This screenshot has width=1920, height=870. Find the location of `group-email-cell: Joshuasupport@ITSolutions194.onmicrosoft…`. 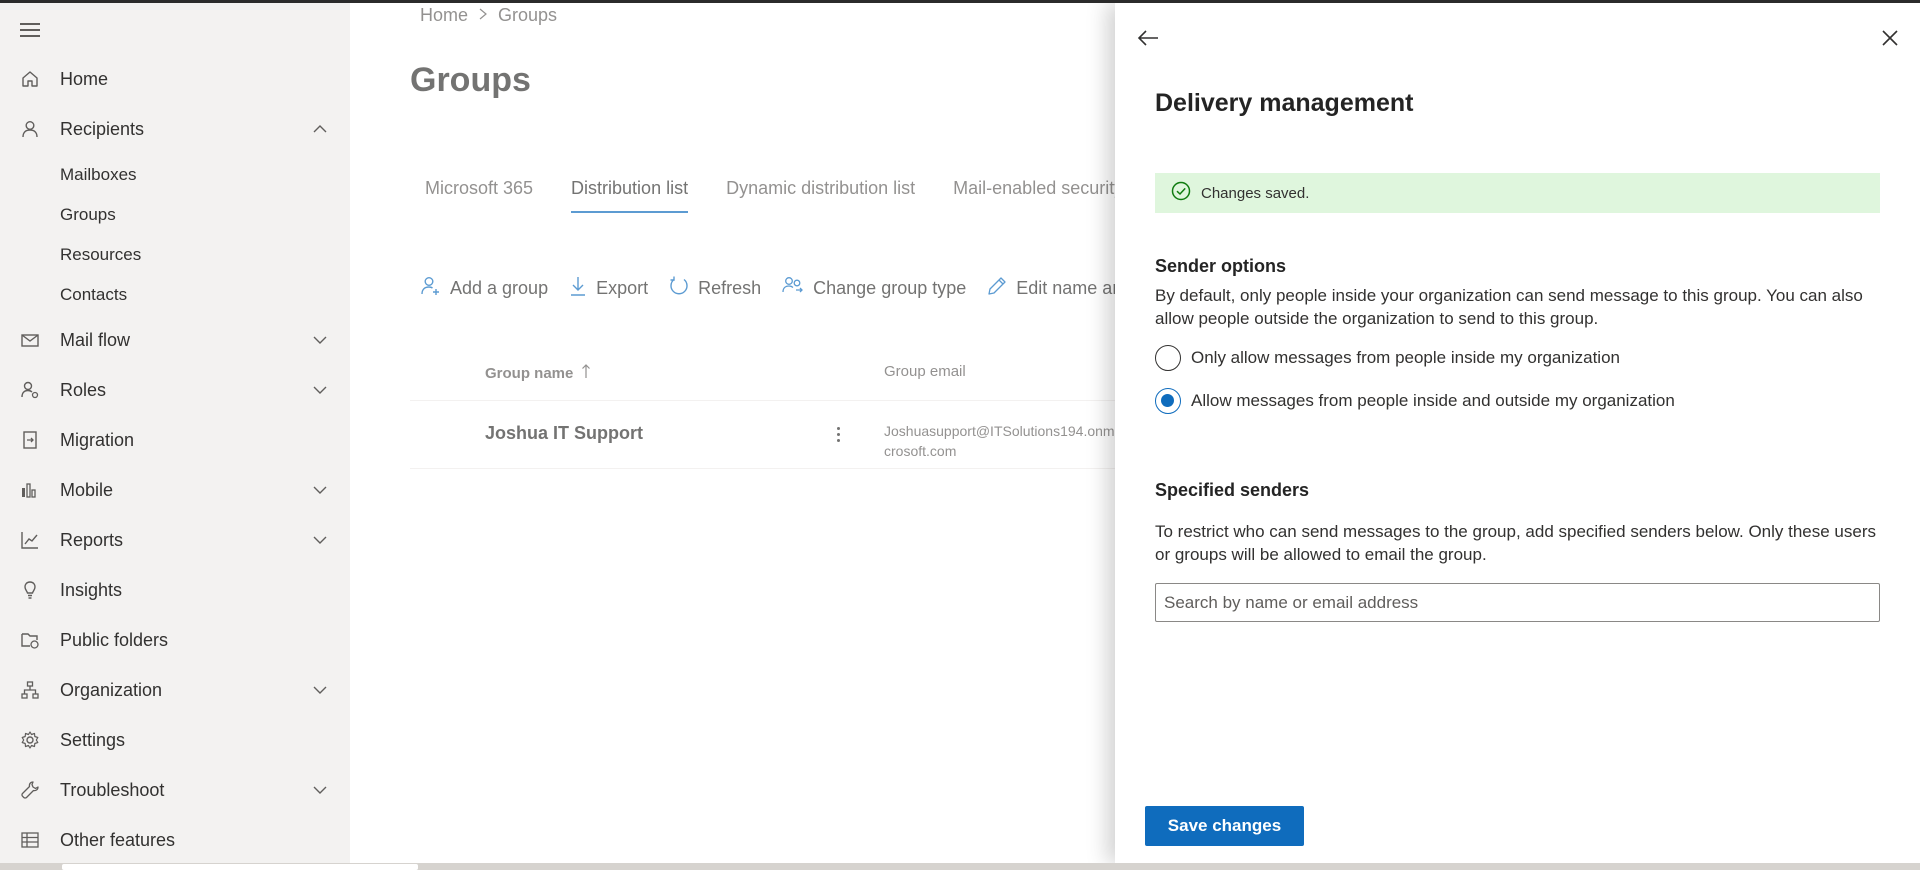

group-email-cell: Joshuasupport@ITSolutions194.onmicrosoft… is located at coordinates (999, 441).